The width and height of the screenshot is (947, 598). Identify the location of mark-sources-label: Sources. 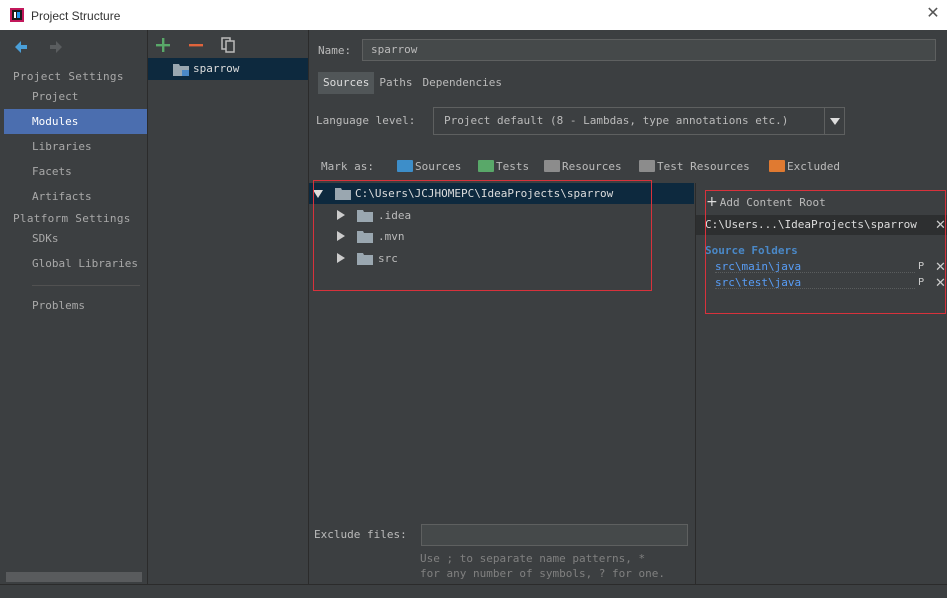
(438, 166).